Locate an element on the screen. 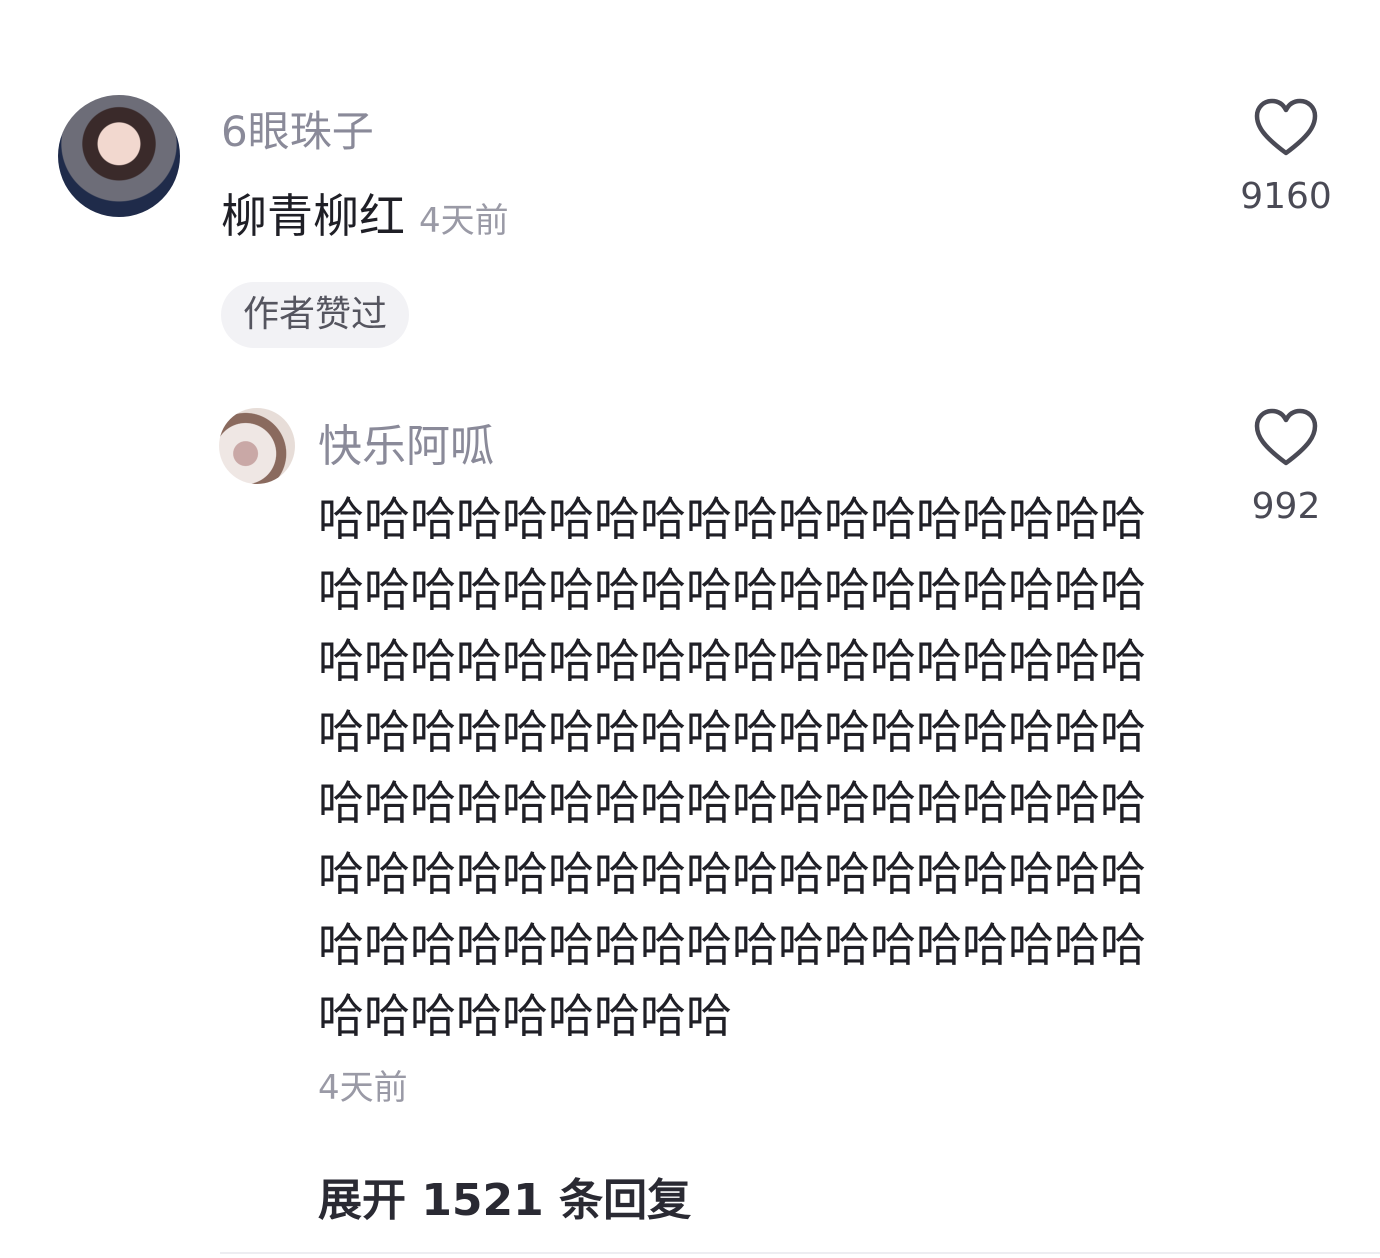  reply-like-count: 992 is located at coordinates (1286, 506).